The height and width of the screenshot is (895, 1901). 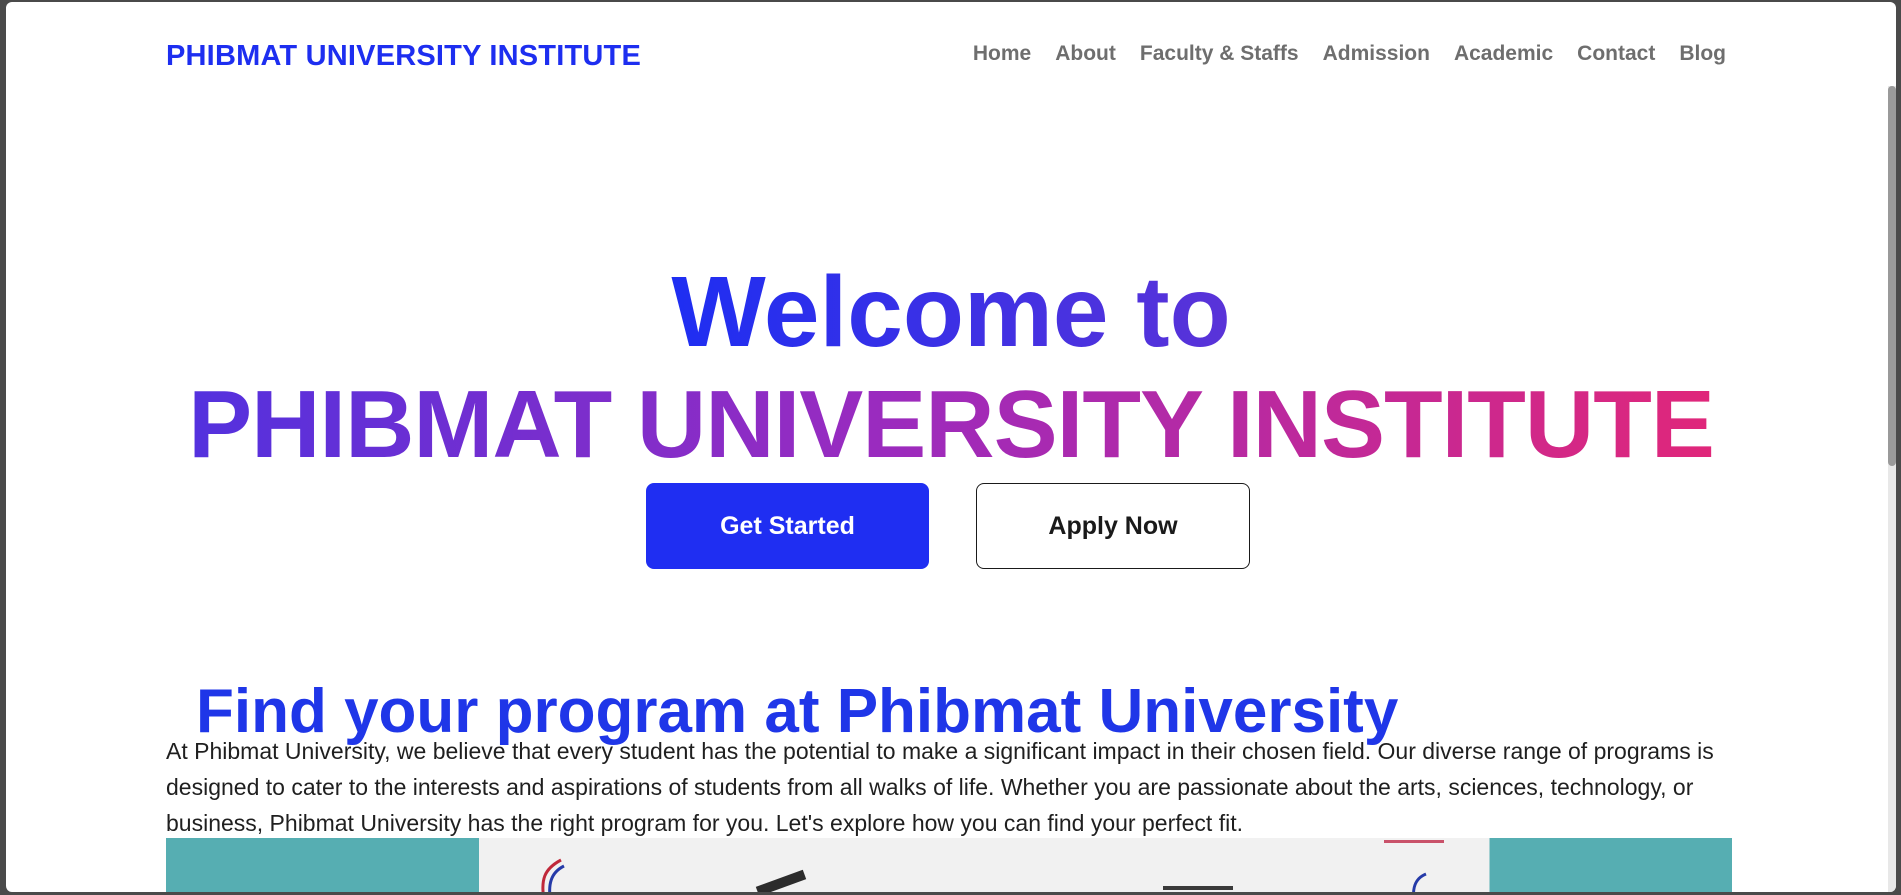 I want to click on hero-heading-welcome-text: Welcome to, so click(x=951, y=312).